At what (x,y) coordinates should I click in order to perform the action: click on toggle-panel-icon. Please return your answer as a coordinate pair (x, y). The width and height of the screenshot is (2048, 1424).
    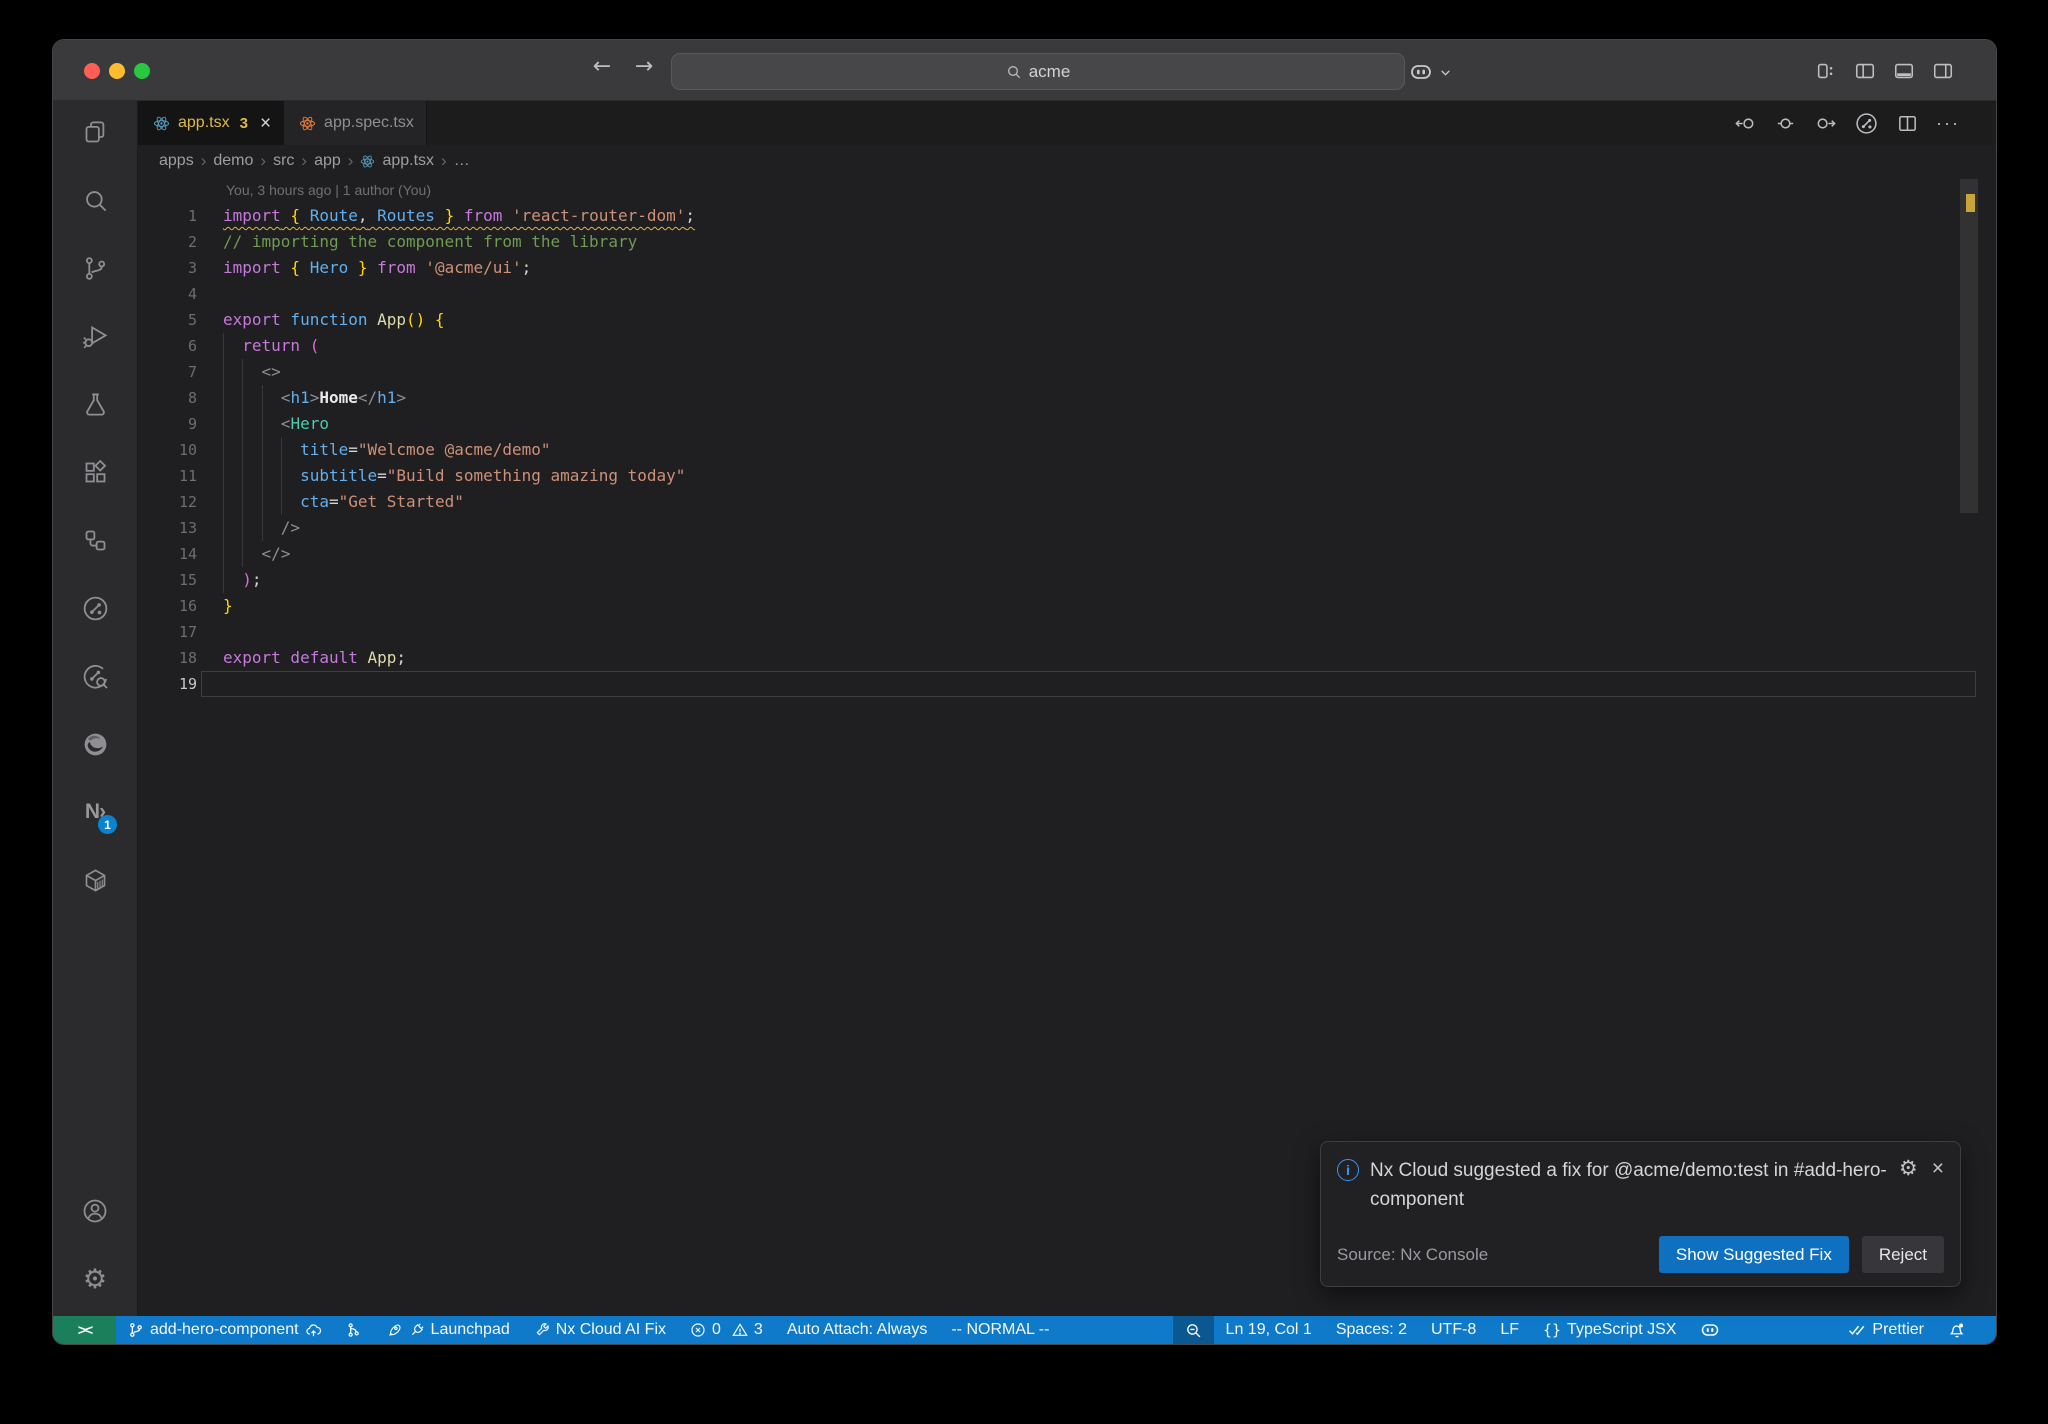
    Looking at the image, I should click on (1904, 71).